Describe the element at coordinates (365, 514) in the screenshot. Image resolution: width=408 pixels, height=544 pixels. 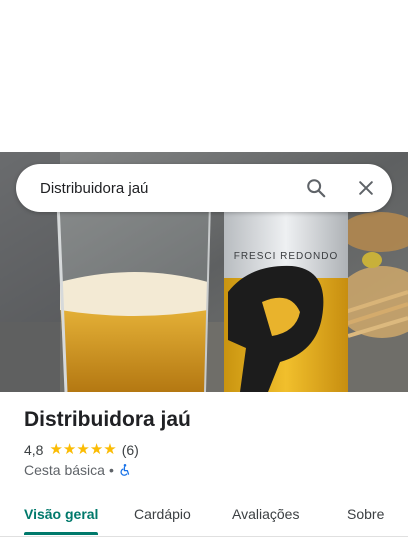
I see `tab-about: Sobre` at that location.